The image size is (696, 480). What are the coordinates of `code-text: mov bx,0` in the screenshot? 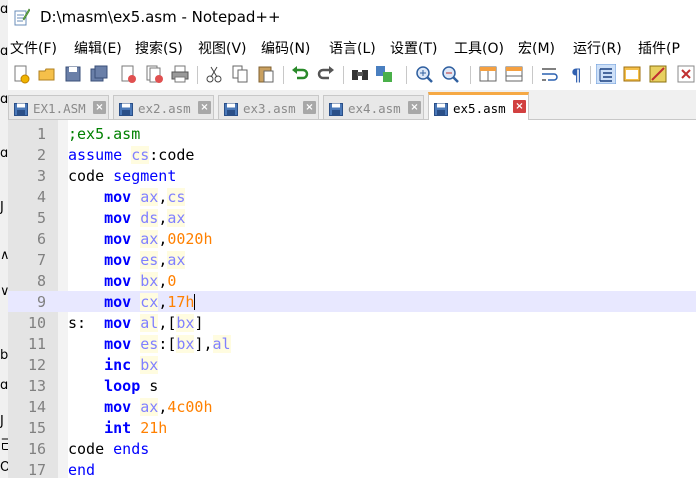 It's located at (122, 281).